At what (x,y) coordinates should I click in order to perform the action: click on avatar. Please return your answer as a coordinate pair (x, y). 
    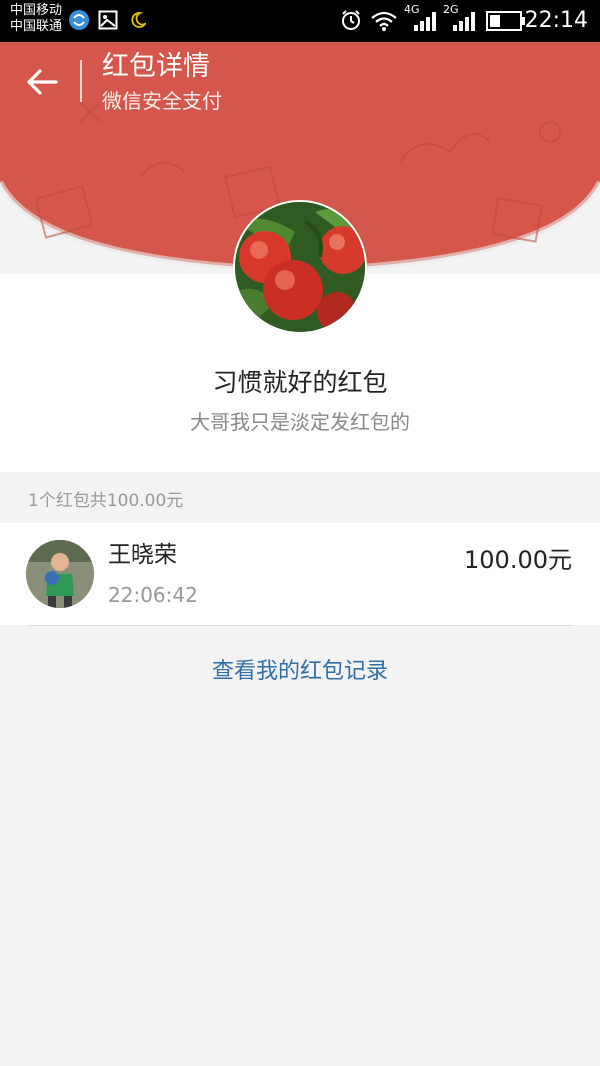
    Looking at the image, I should click on (60, 574).